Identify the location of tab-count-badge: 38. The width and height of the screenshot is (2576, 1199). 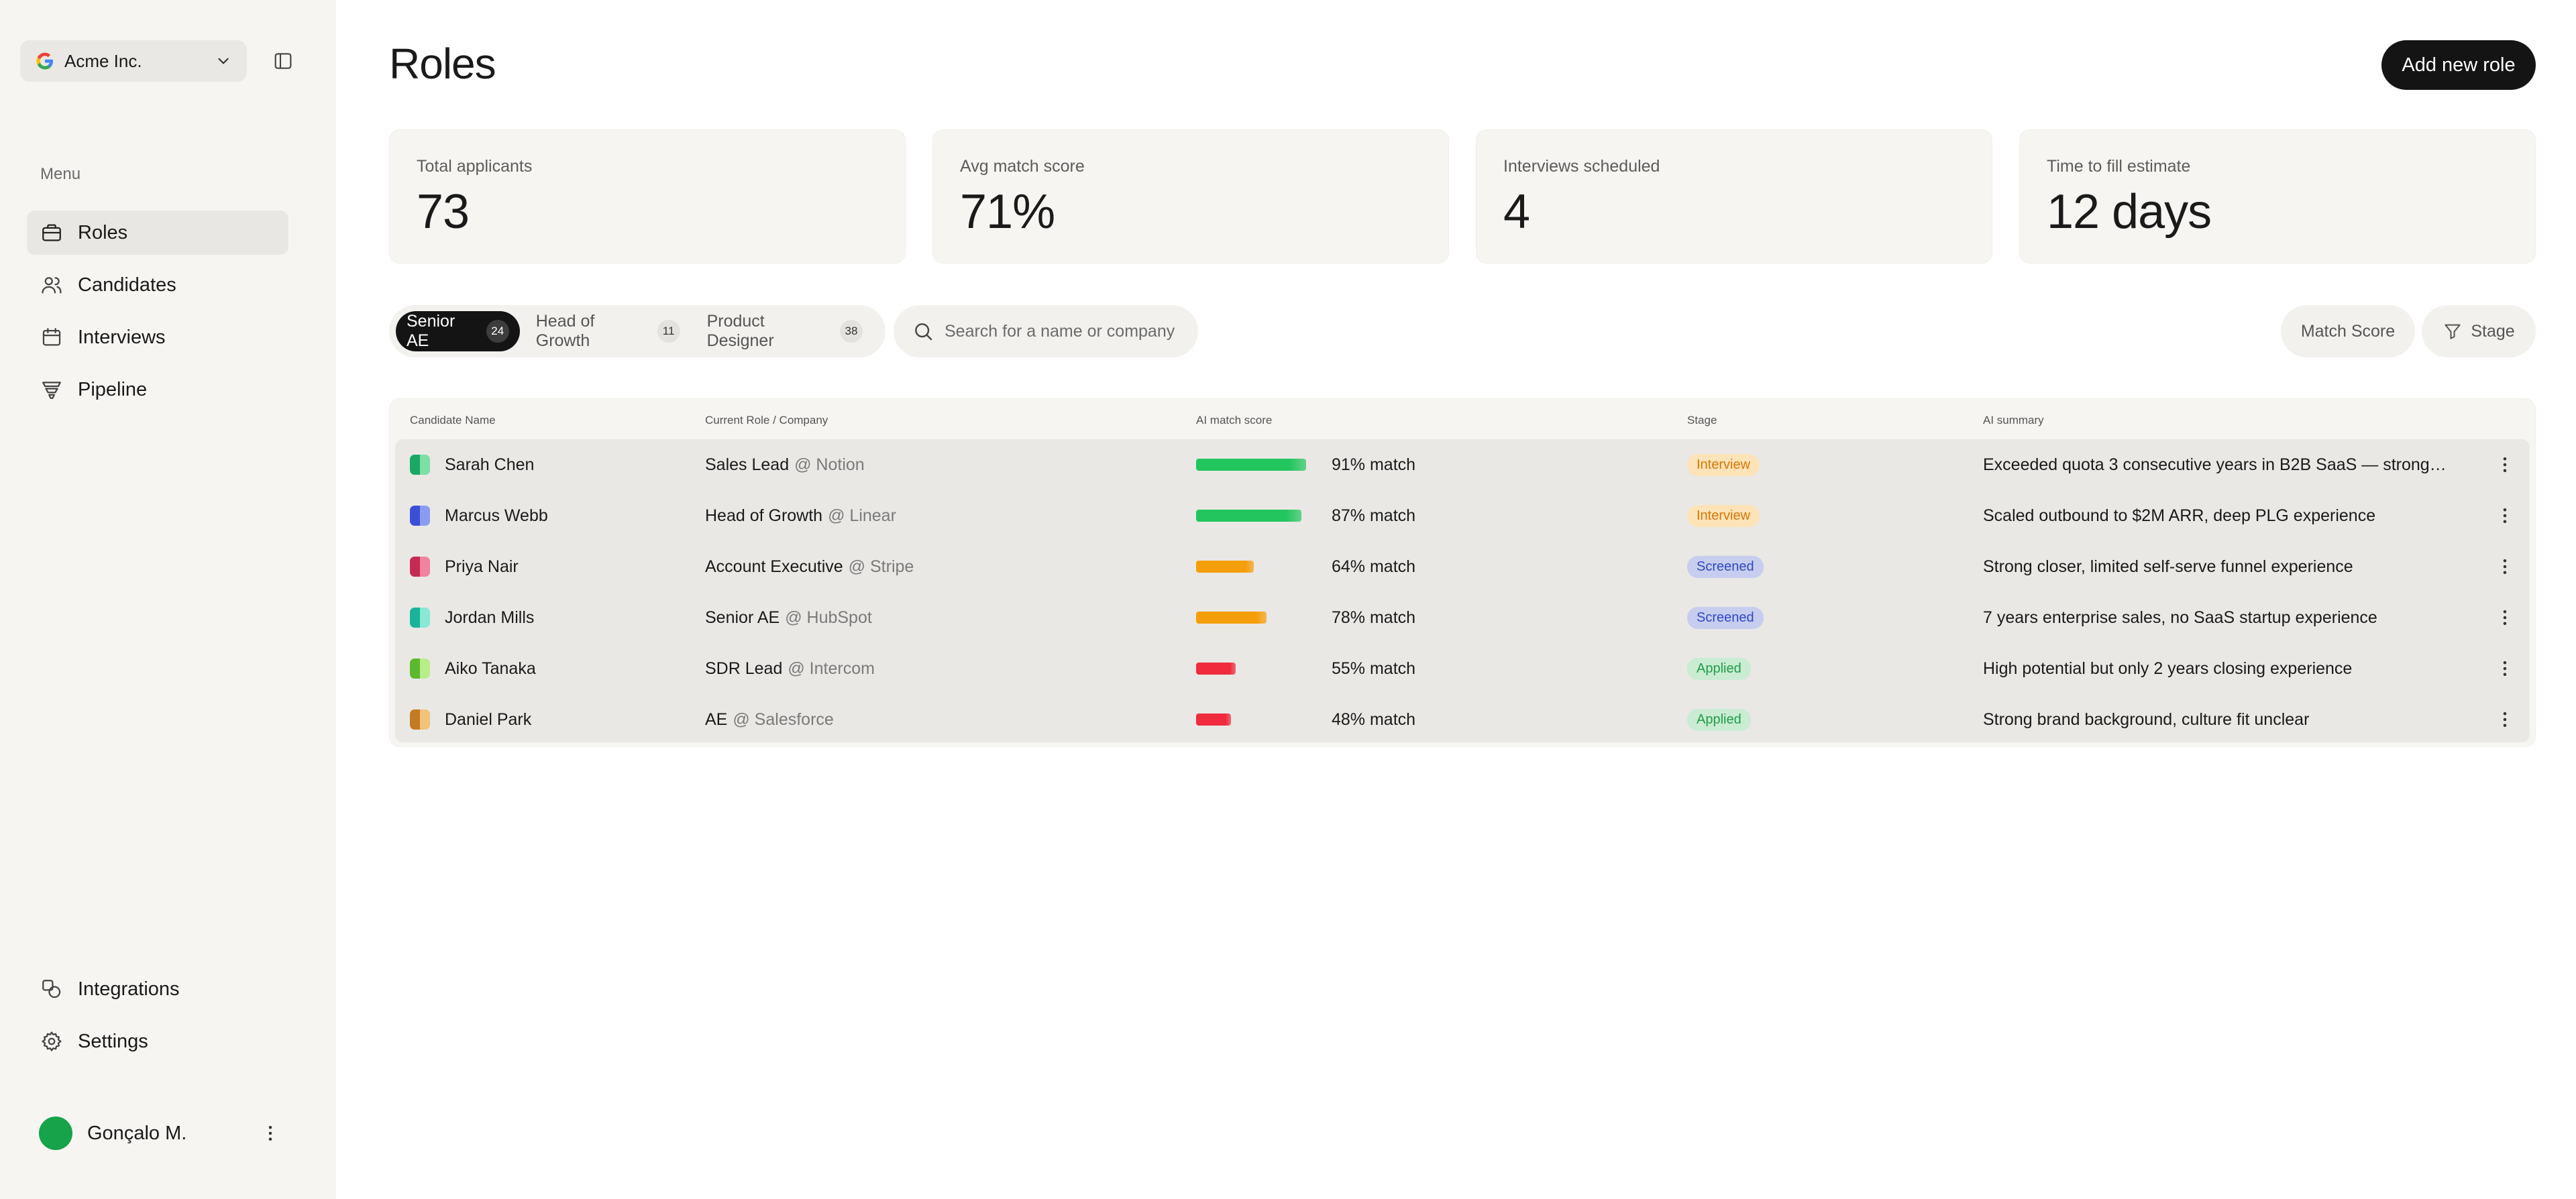
(851, 331).